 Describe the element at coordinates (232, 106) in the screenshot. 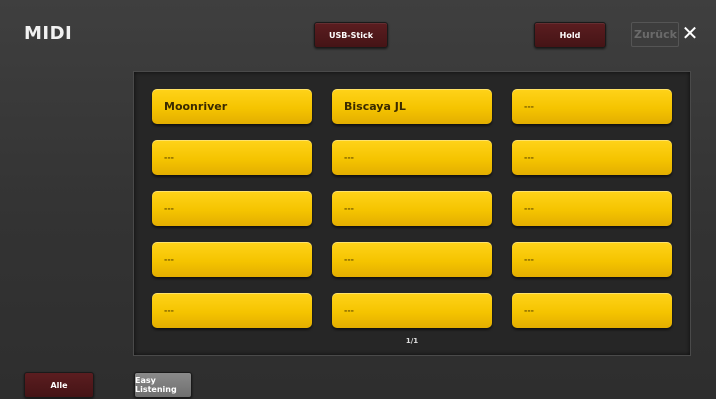

I see `song-button: Moonriver` at that location.